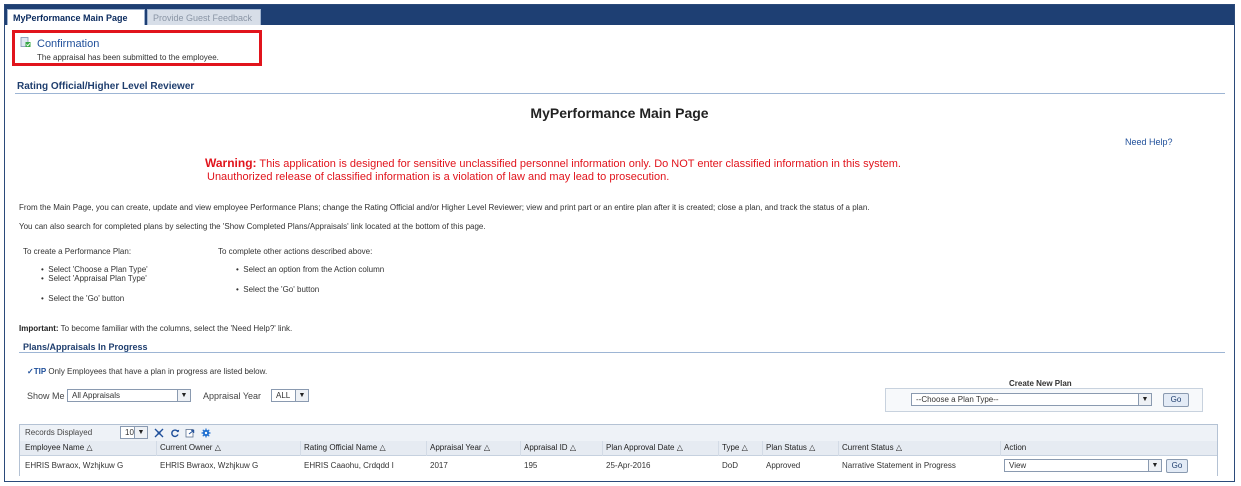 Image resolution: width=1241 pixels, height=486 pixels. Describe the element at coordinates (899, 465) in the screenshot. I see `cell-current-status: Narrative Statement in Progress` at that location.